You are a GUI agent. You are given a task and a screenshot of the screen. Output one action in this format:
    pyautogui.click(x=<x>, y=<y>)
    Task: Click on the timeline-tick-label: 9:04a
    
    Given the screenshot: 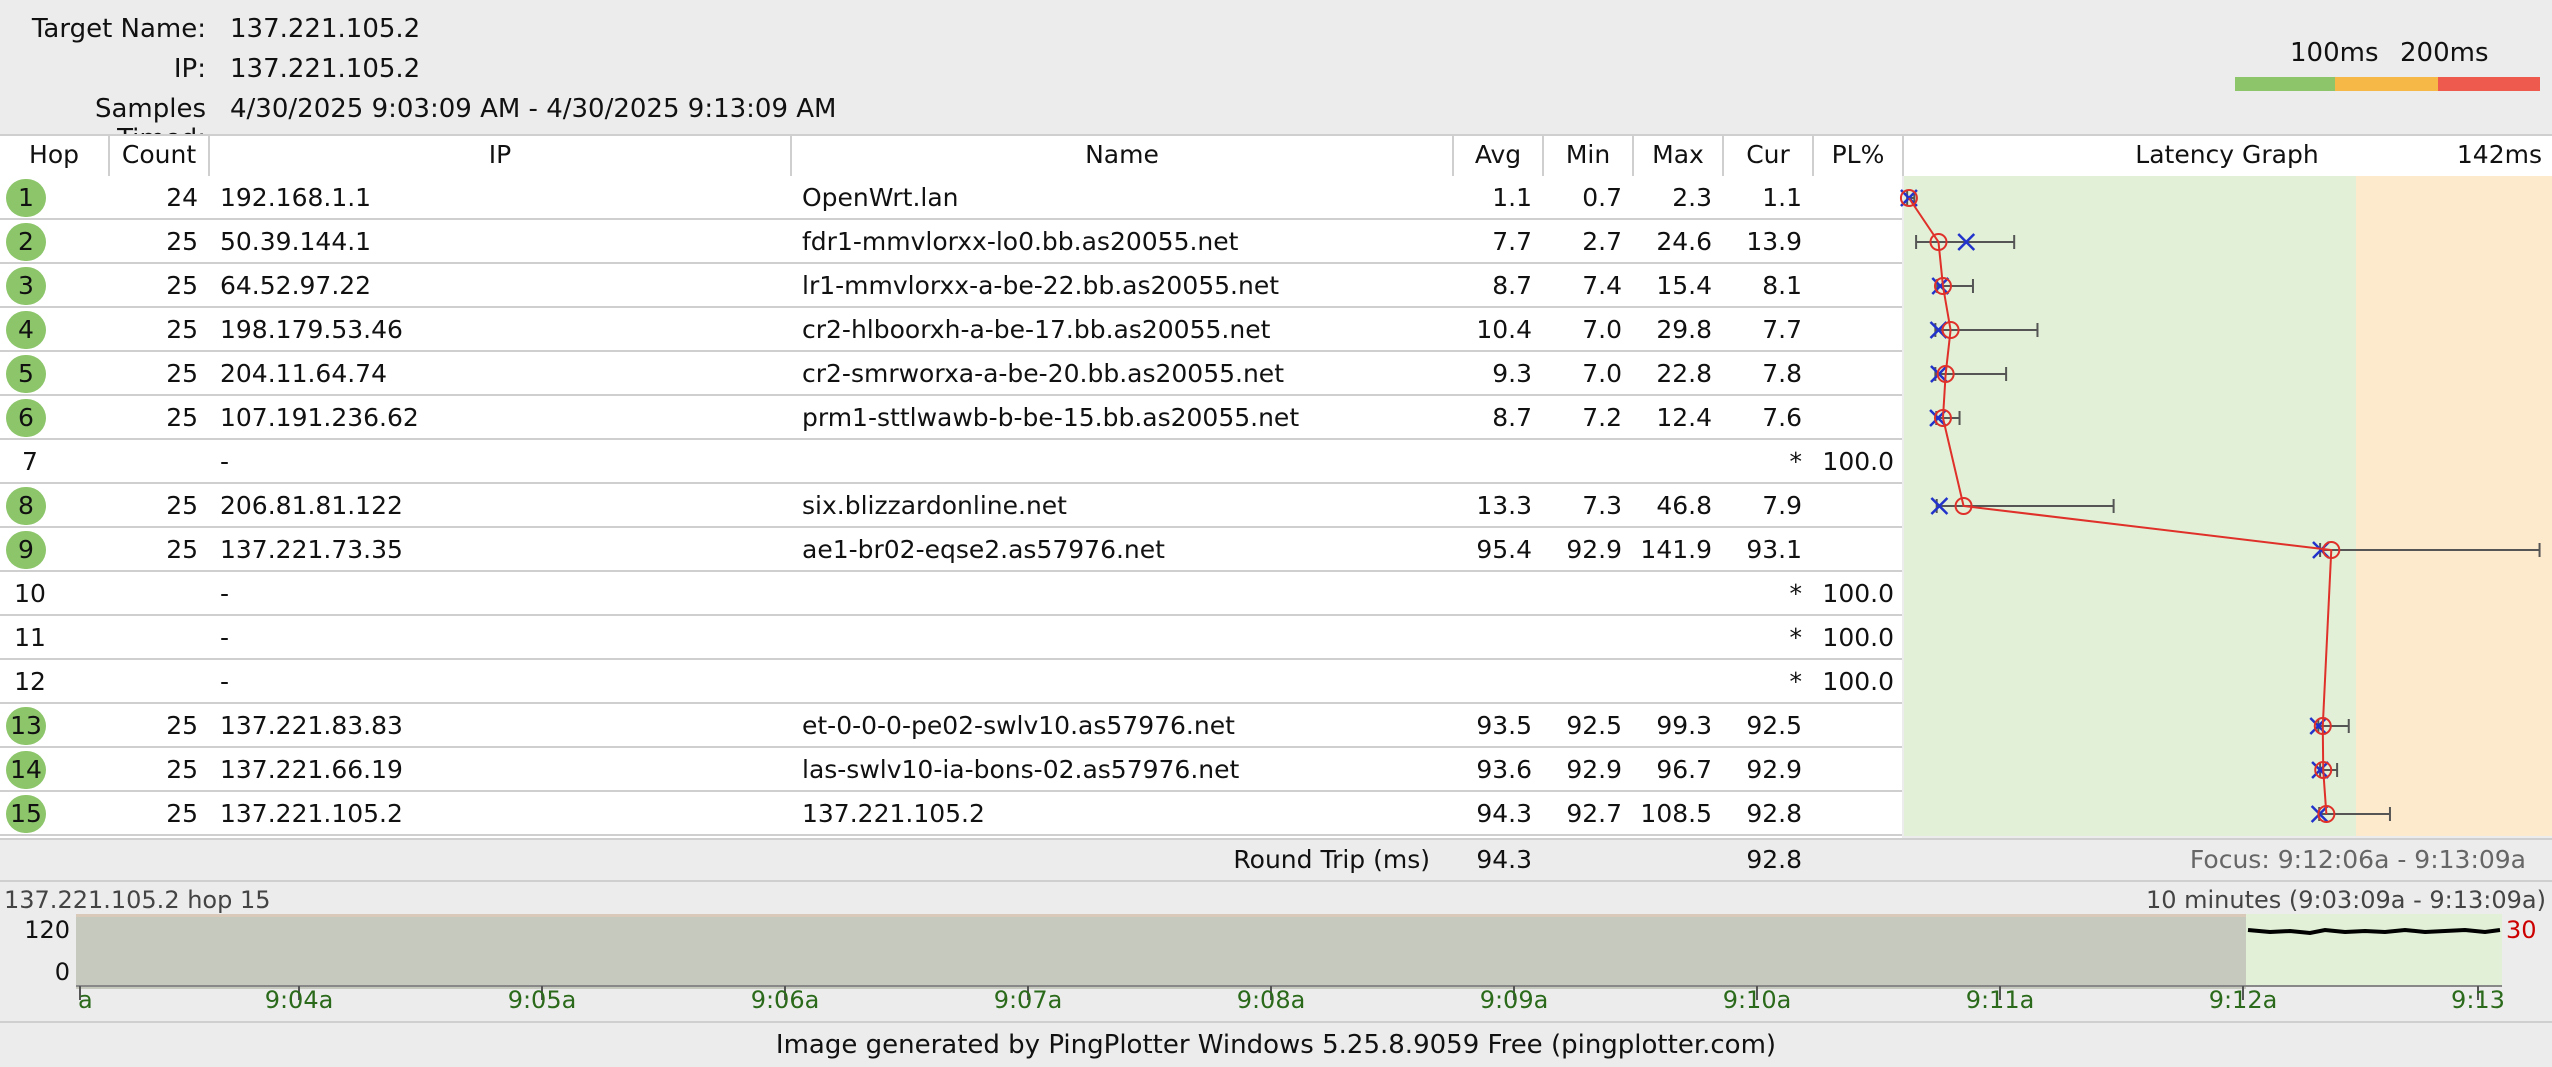 What is the action you would take?
    pyautogui.click(x=299, y=1000)
    